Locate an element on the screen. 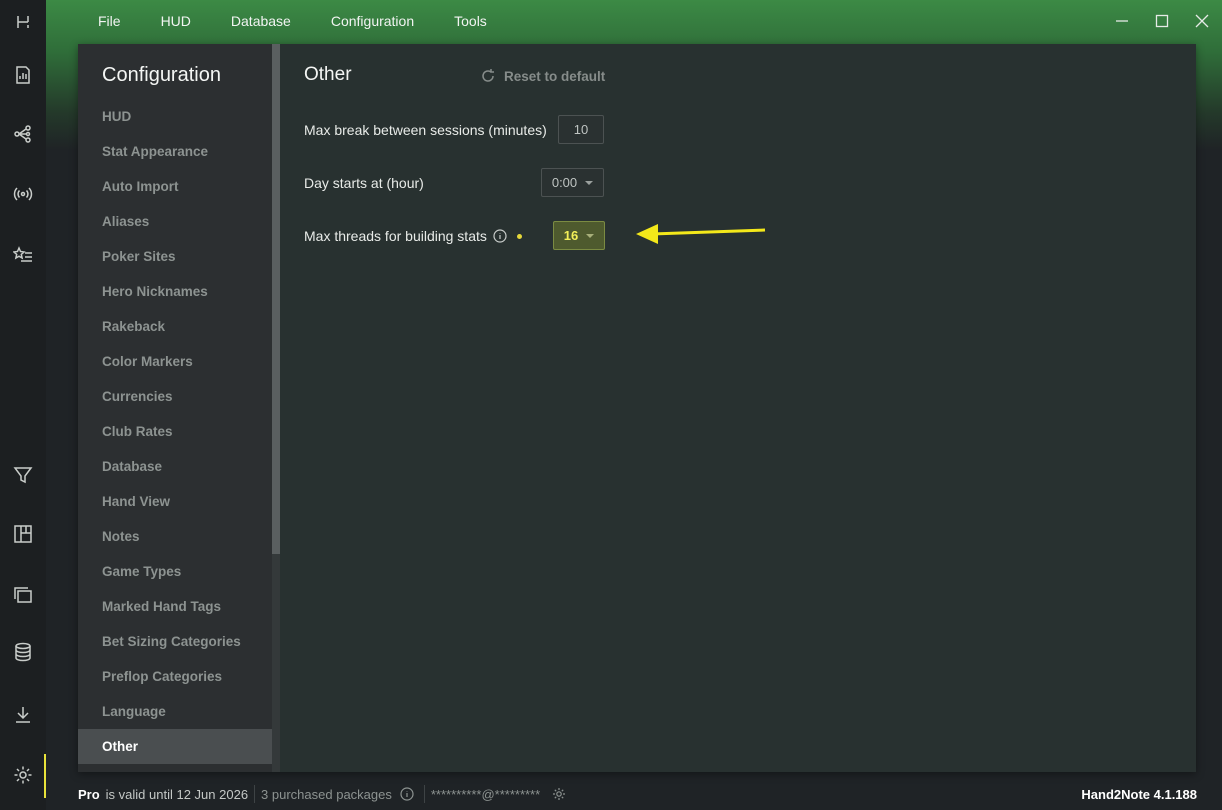 This screenshot has width=1222, height=810. threads-label: Max threads for building stats is located at coordinates (395, 236).